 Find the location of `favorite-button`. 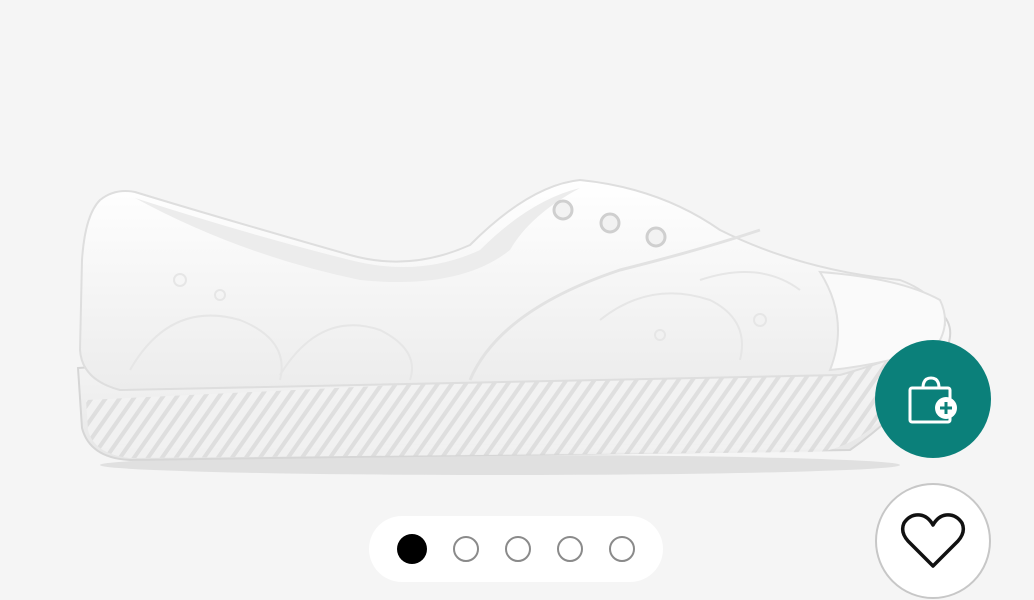

favorite-button is located at coordinates (933, 541).